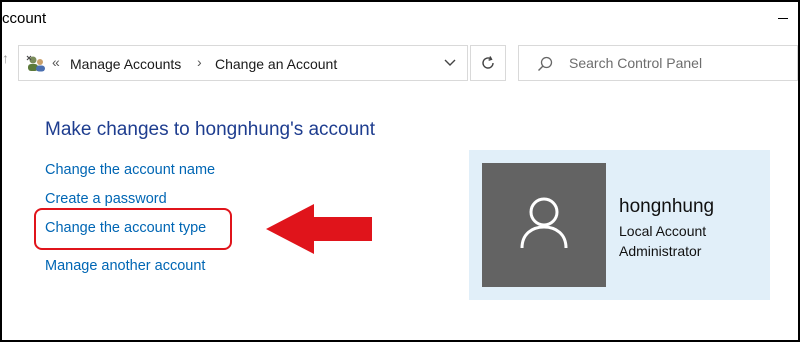 The height and width of the screenshot is (342, 800). I want to click on breadcrumb-overflow: «, so click(56, 62).